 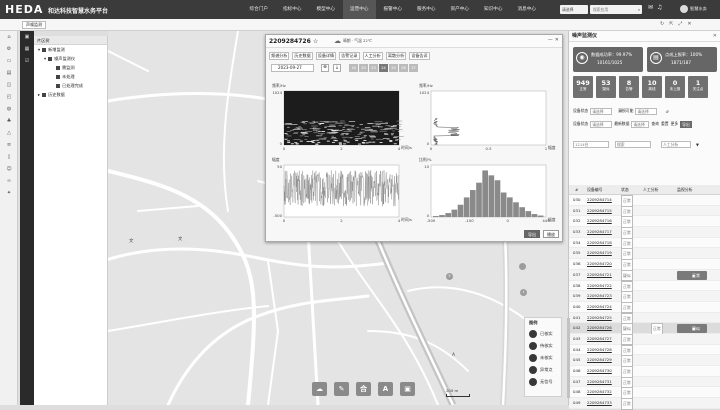 I want to click on tree-node: ▾ 新增监测, so click(x=70, y=49).